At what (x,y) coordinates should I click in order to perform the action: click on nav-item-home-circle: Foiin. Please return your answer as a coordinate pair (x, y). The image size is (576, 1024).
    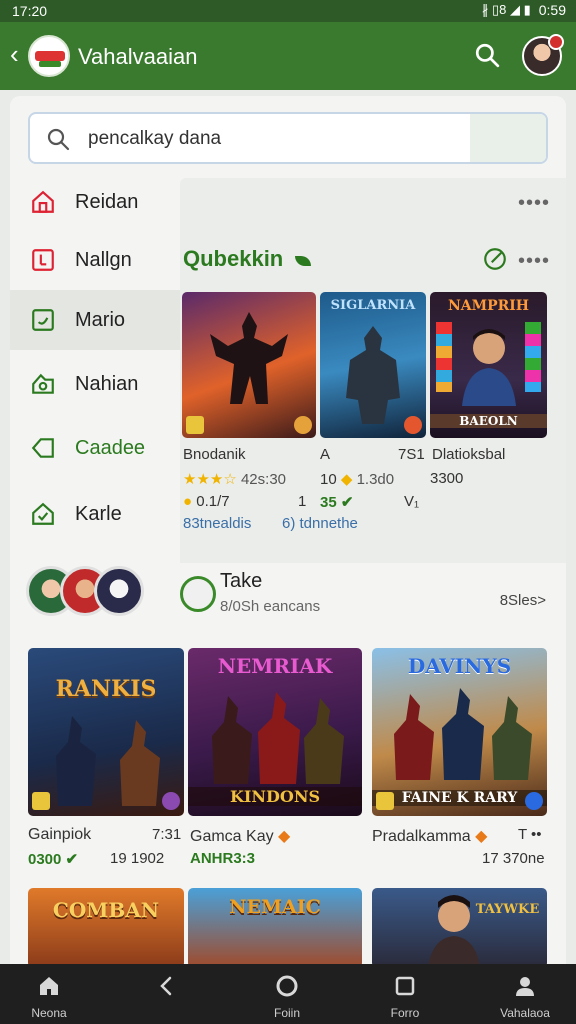
    Looking at the image, I should click on (287, 994).